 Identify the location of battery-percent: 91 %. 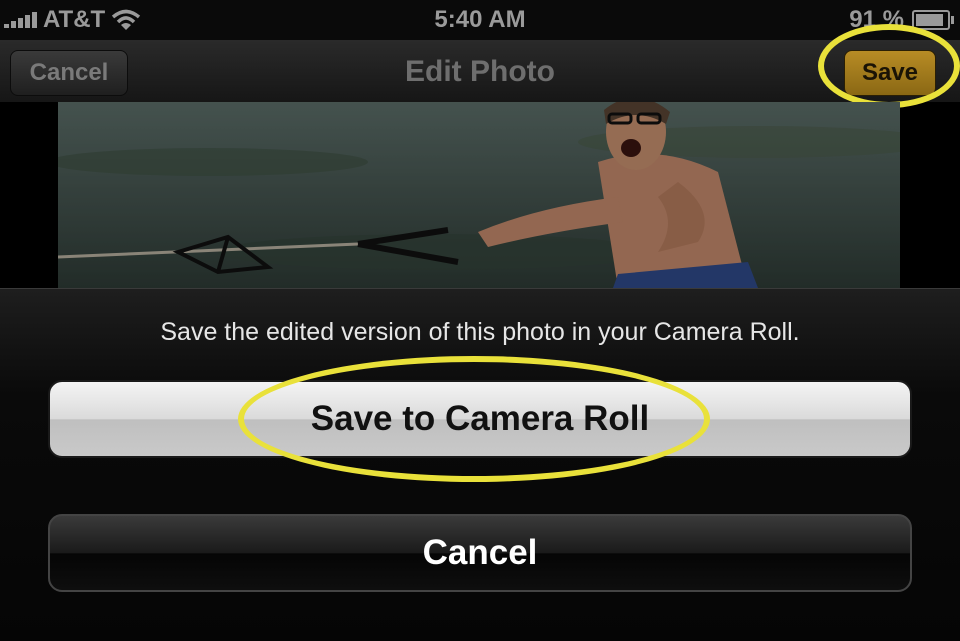
(876, 19).